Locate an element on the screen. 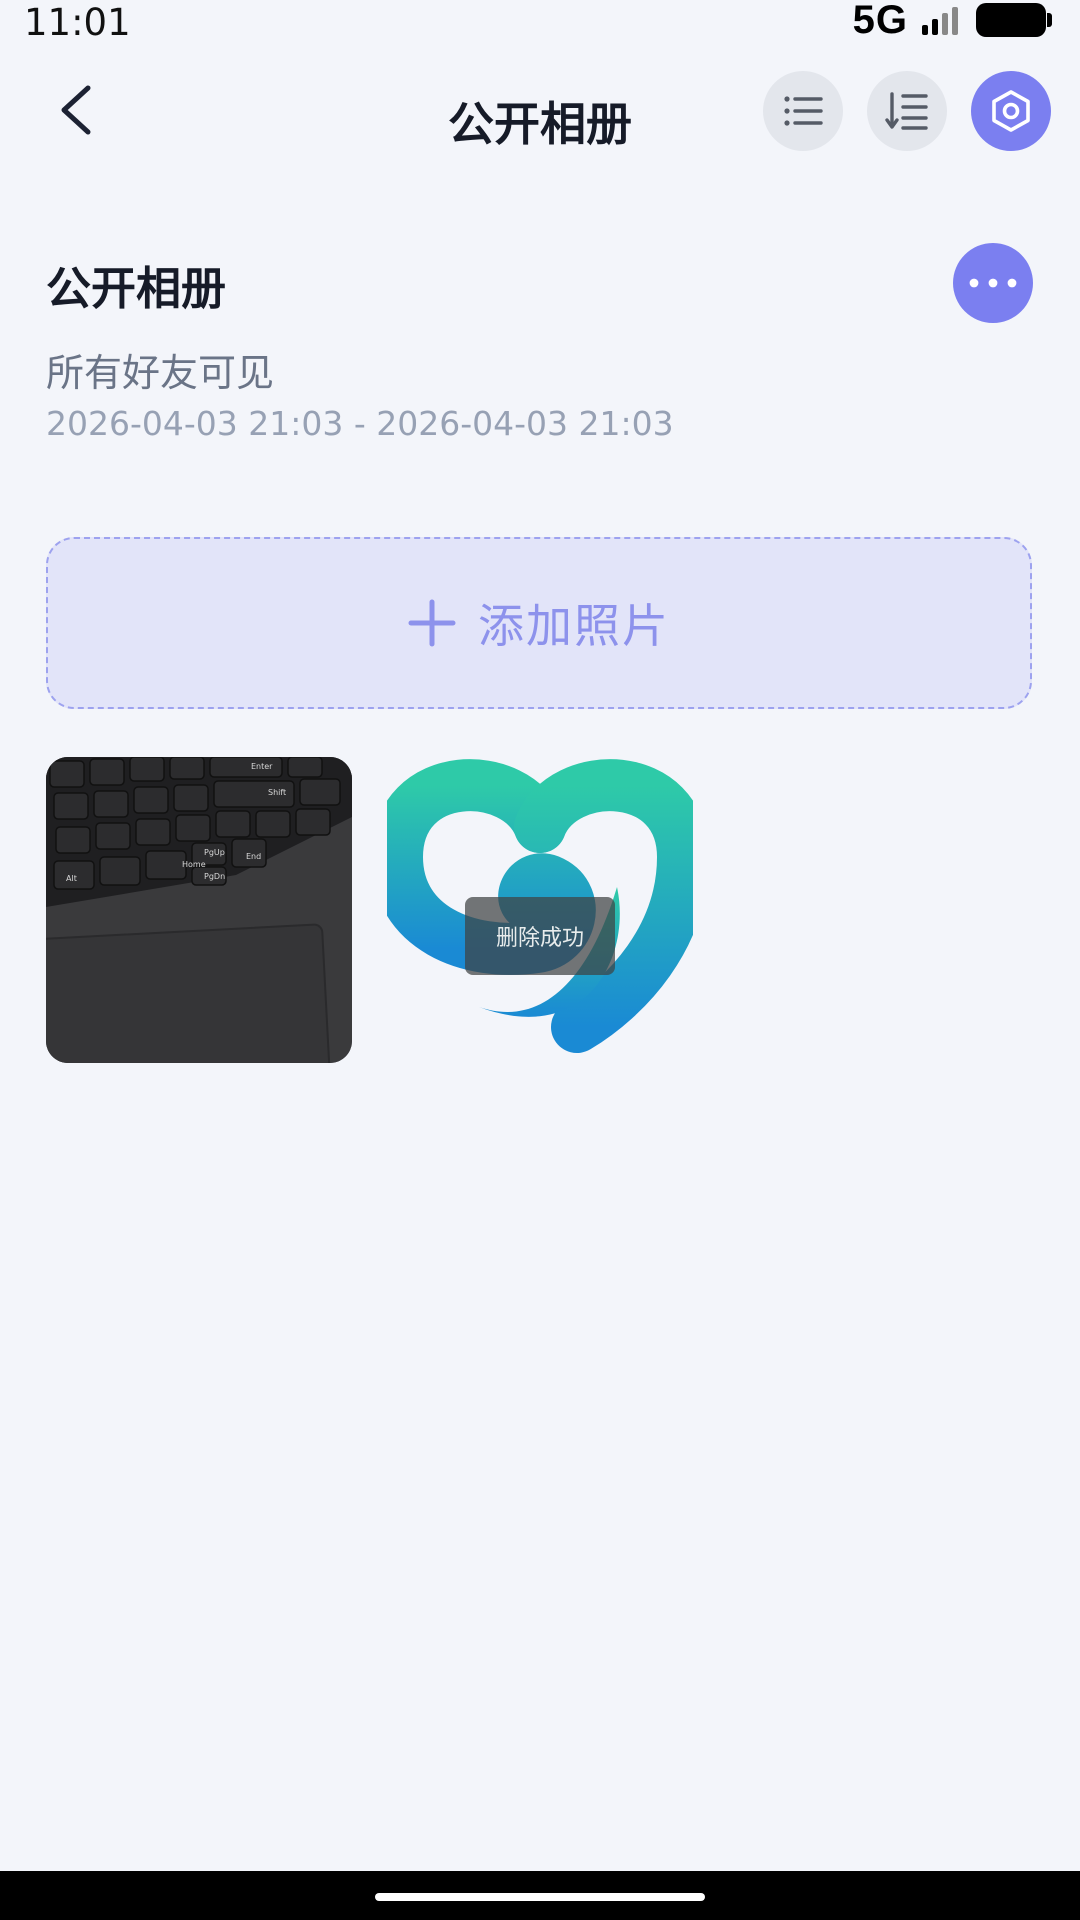 This screenshot has width=1080, height=1920. svg-text: Enter is located at coordinates (262, 766).